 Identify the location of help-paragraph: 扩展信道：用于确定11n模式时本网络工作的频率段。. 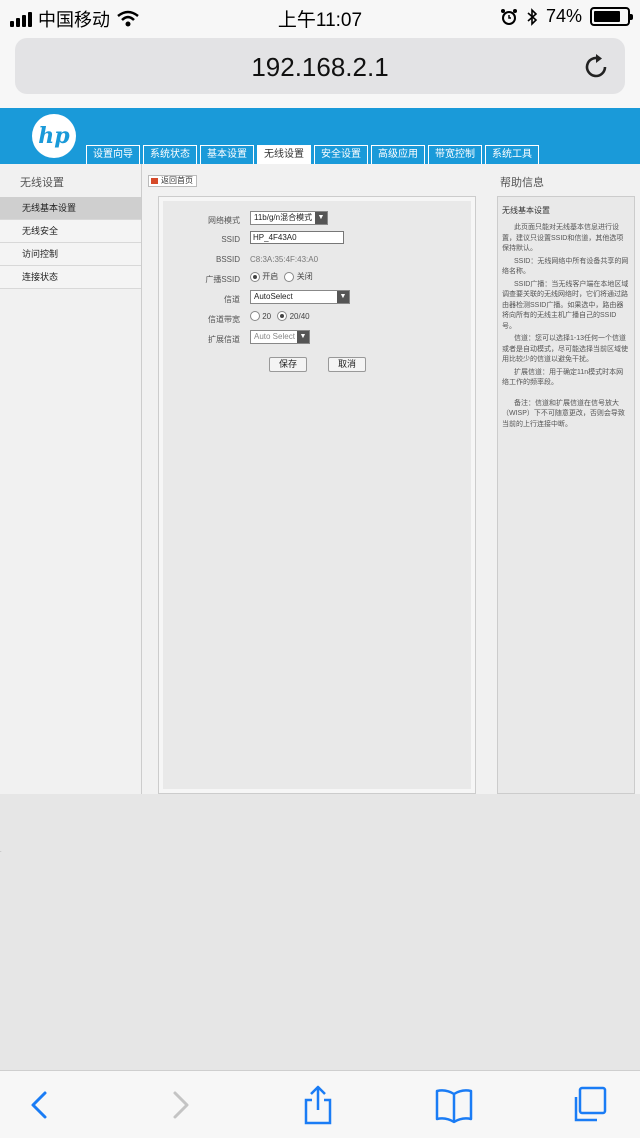
(563, 377).